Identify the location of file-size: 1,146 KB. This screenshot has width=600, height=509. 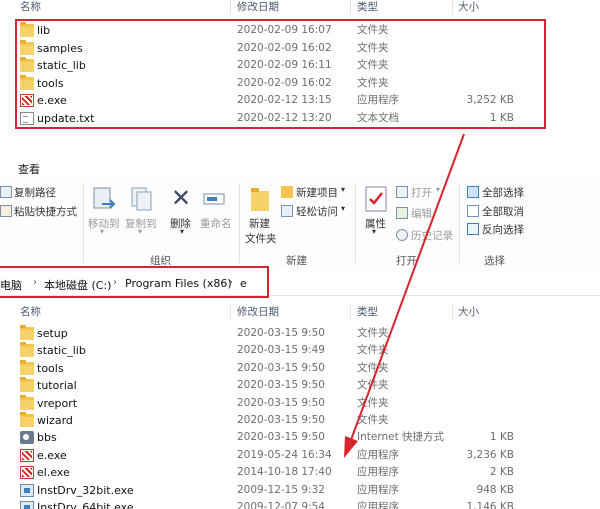
(490, 505).